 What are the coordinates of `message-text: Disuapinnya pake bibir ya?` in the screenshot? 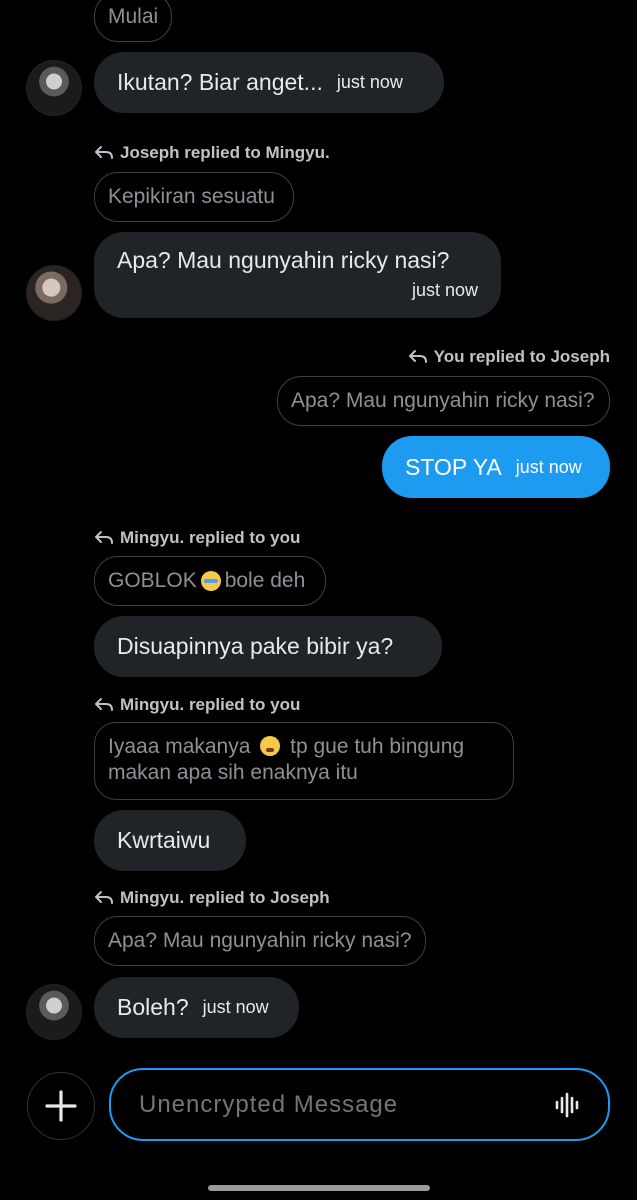 It's located at (255, 646).